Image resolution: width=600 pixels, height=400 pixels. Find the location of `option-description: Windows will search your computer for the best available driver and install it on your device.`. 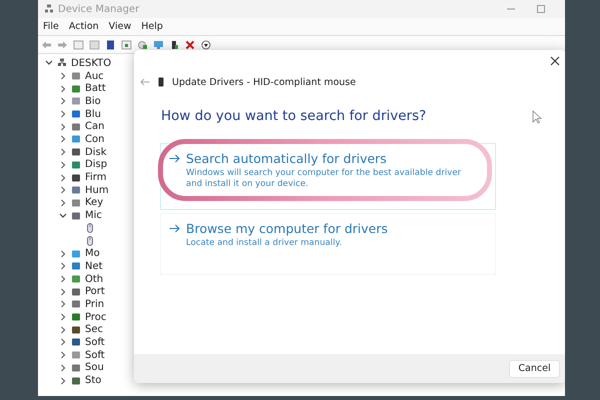

option-description: Windows will search your computer for the best available driver and install it on your device. is located at coordinates (324, 179).